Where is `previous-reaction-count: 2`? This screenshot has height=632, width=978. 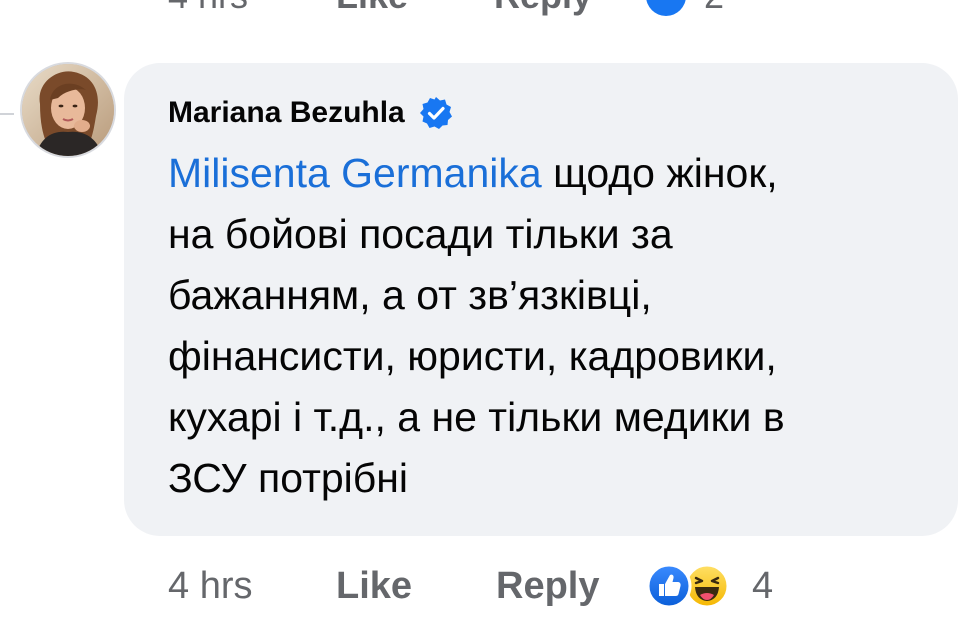
previous-reaction-count: 2 is located at coordinates (724, 8).